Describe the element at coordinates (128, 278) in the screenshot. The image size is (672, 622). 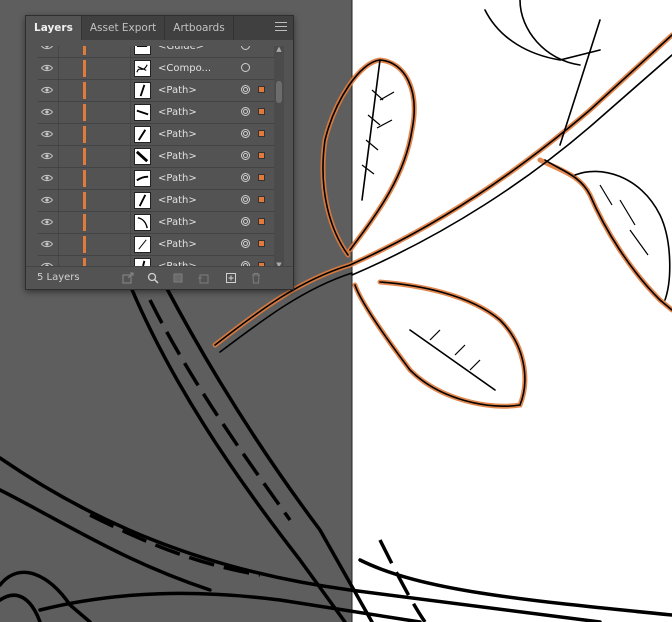
I see `export-icon` at that location.